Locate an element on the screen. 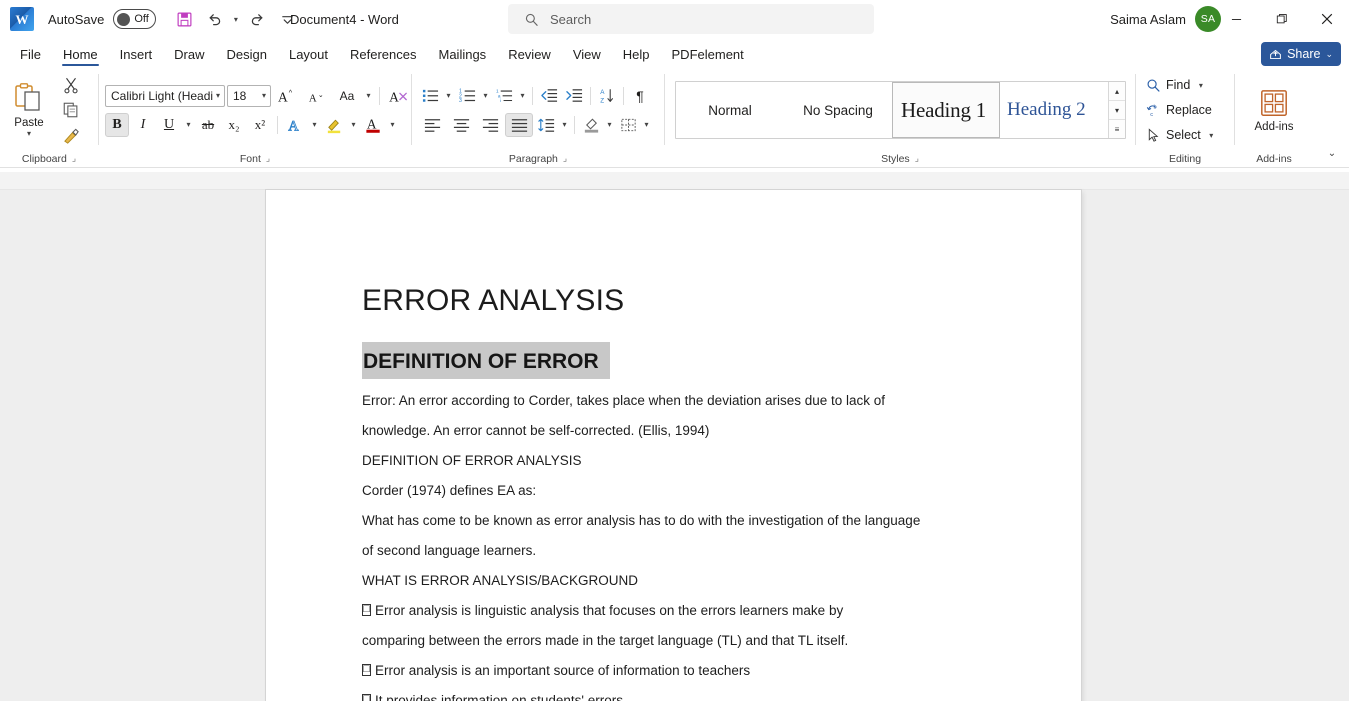 The image size is (1349, 701). select-label: Select is located at coordinates (1183, 135).